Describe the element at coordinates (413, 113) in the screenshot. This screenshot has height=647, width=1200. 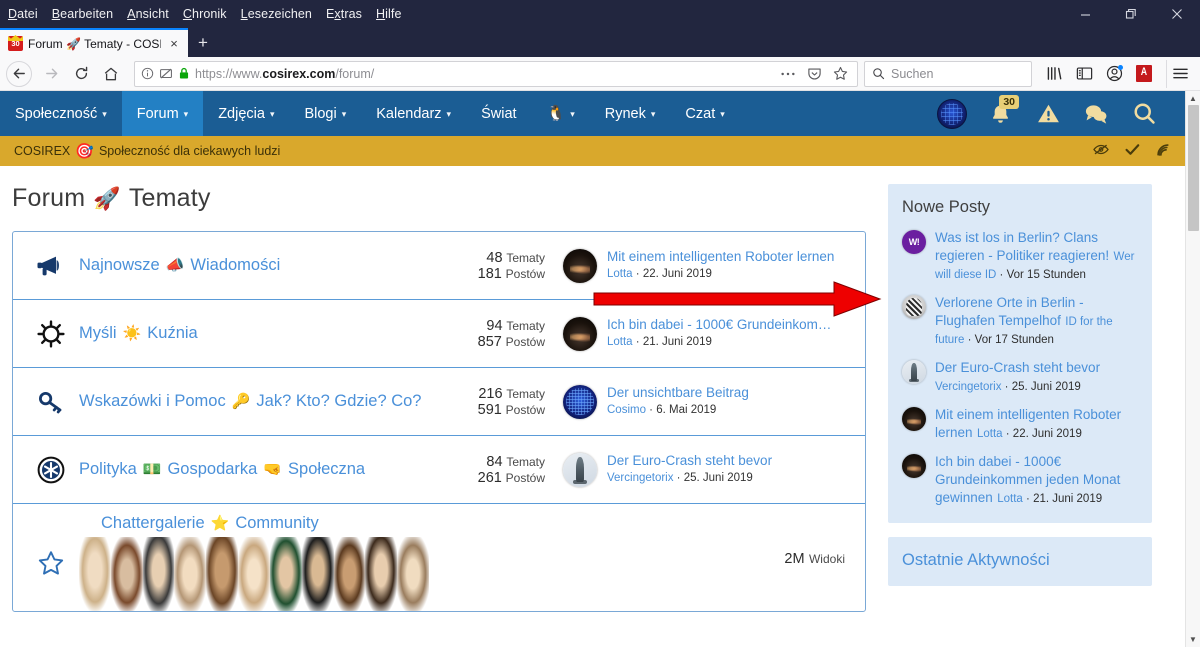
I see `site-nav-kalendarz: Kalendarz ▾` at that location.